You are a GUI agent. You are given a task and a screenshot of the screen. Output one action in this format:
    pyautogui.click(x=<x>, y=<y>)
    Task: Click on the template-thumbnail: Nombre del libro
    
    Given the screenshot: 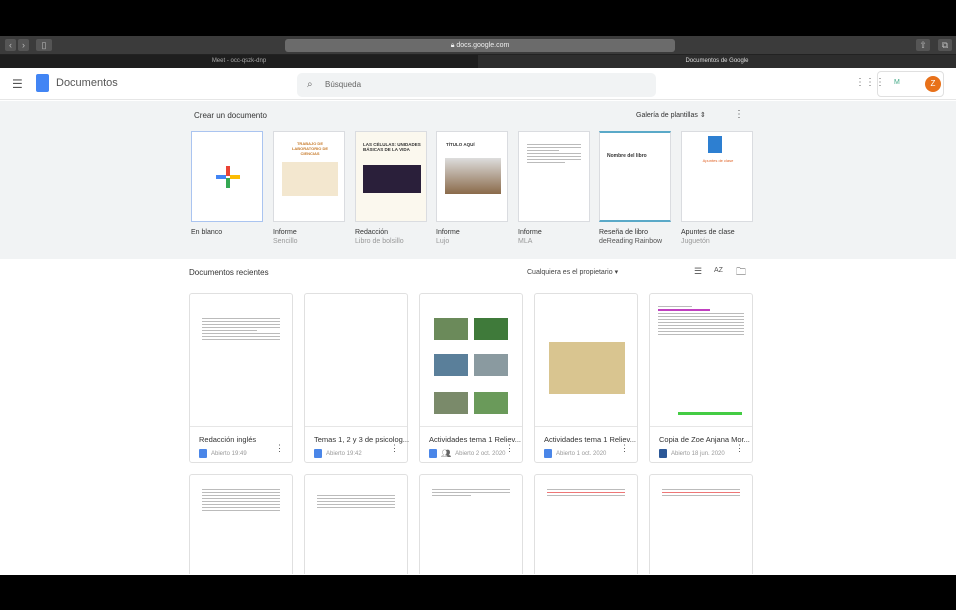 What is the action you would take?
    pyautogui.click(x=635, y=176)
    